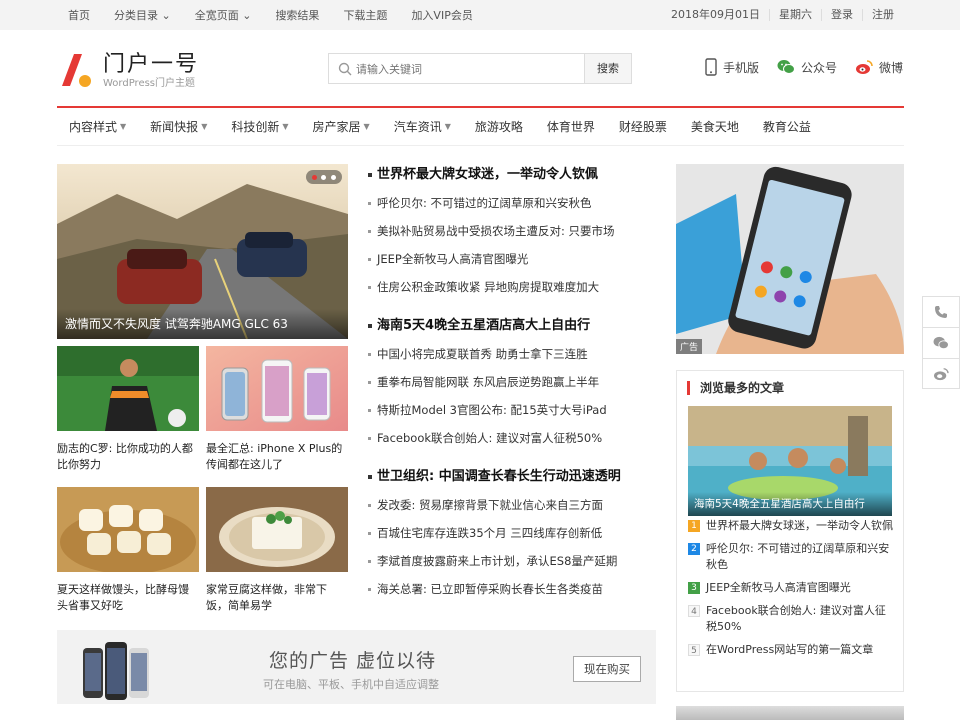  I want to click on news-headline: 世界杯最大牌女球迷，一举动令人钦佩, so click(512, 178).